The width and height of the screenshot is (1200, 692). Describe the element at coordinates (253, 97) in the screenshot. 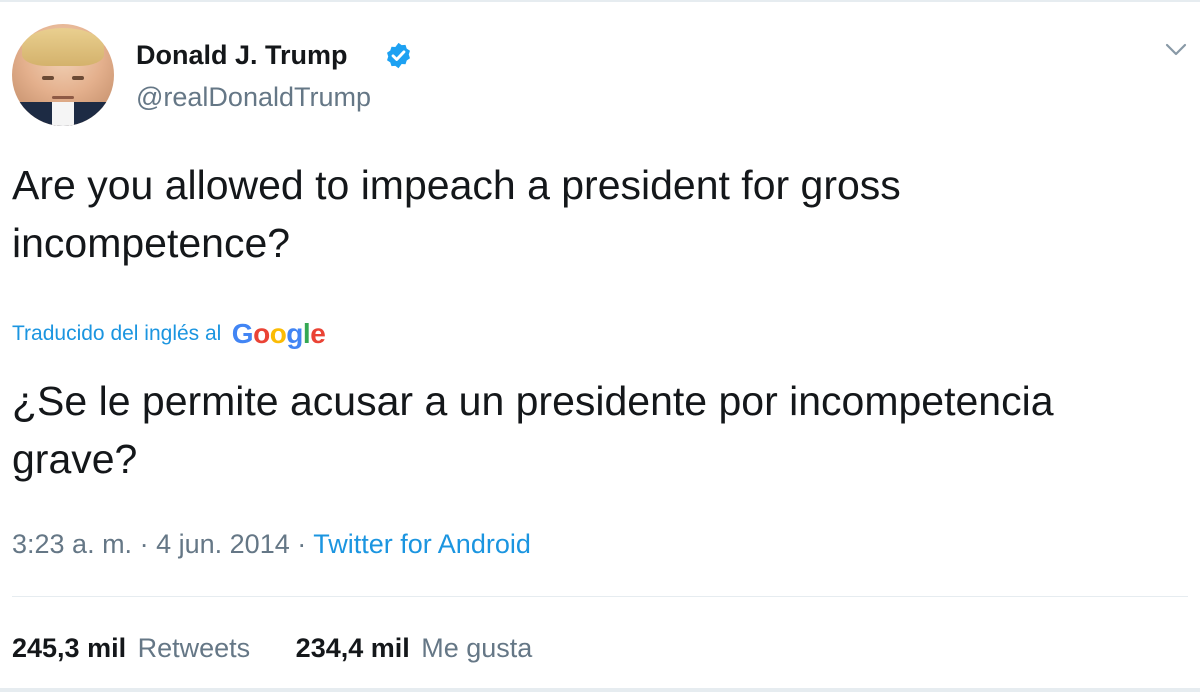

I see `author-handle: @realDonaldTrump` at that location.